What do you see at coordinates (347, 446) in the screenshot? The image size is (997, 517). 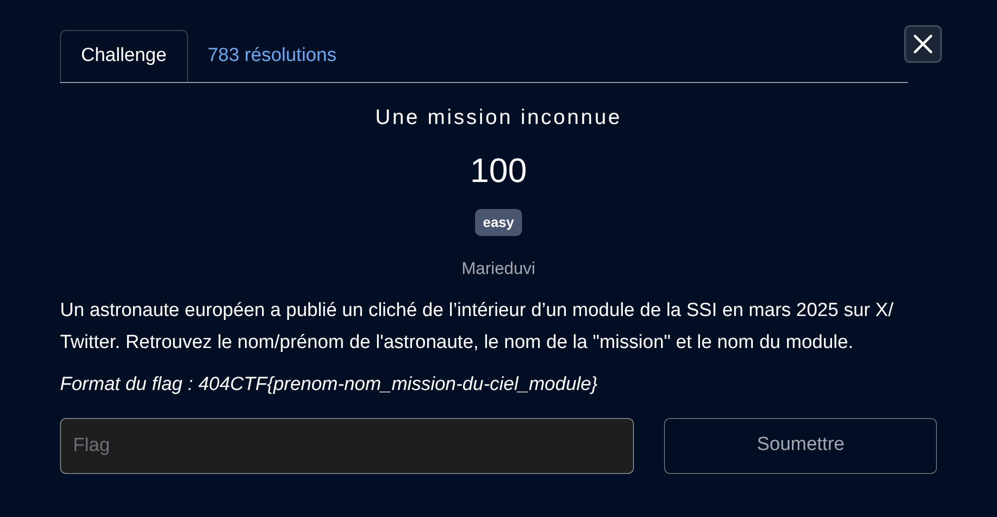 I see `flag-input: Flag` at bounding box center [347, 446].